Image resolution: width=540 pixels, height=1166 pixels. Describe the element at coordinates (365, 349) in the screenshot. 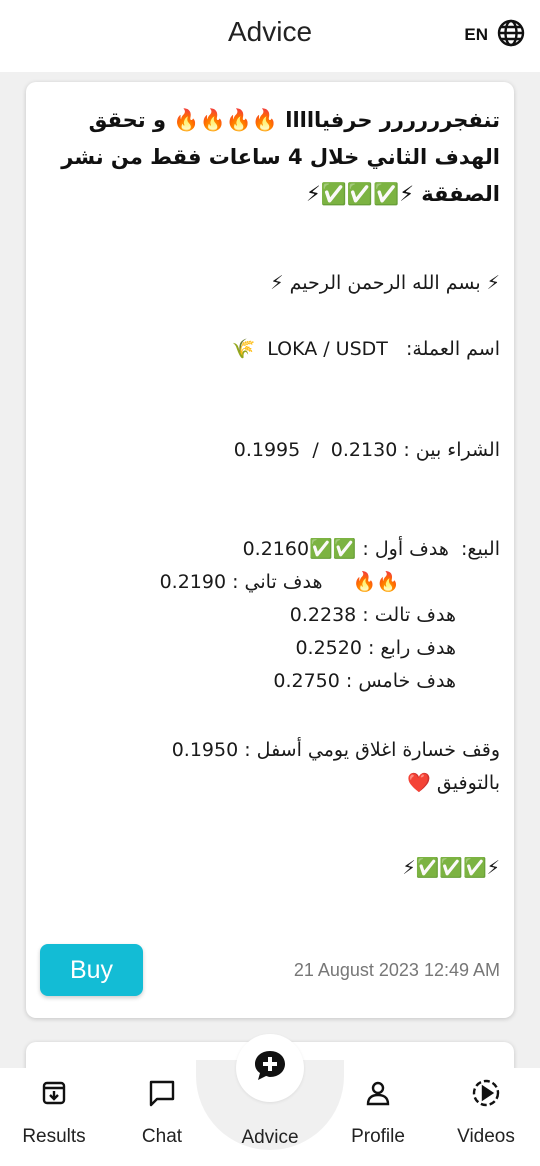

I see `post-line: اسم العملة: LOKA / USDT 🌾` at that location.